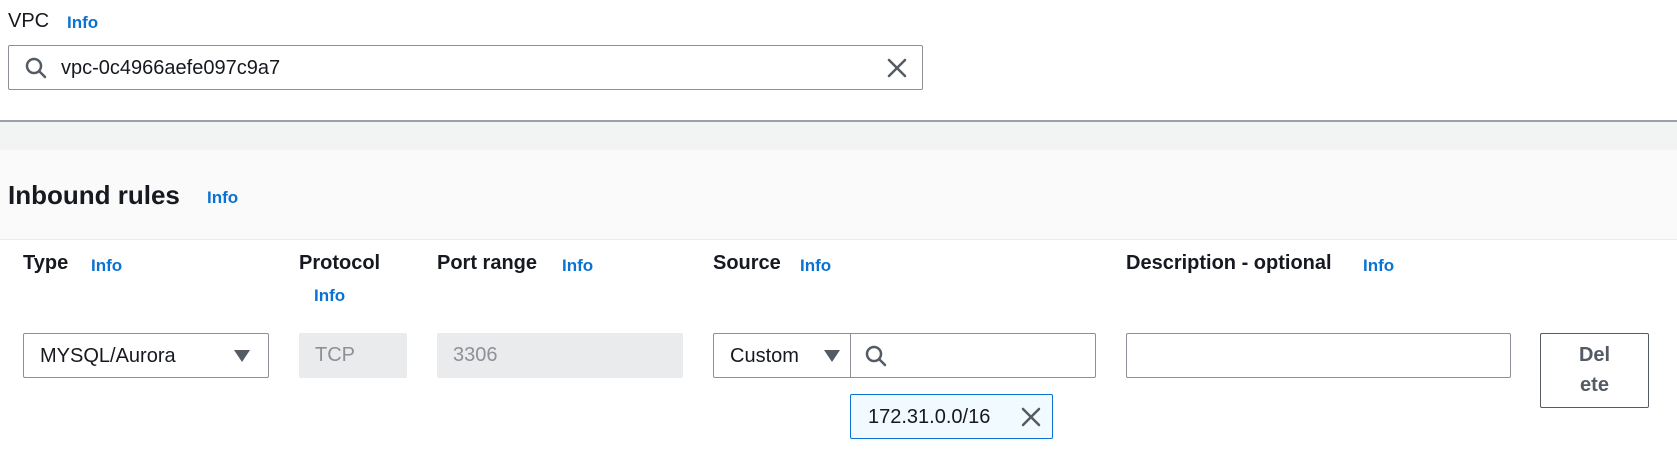 The image size is (1677, 452). What do you see at coordinates (1229, 263) in the screenshot?
I see `description-column-header: Description - optional` at bounding box center [1229, 263].